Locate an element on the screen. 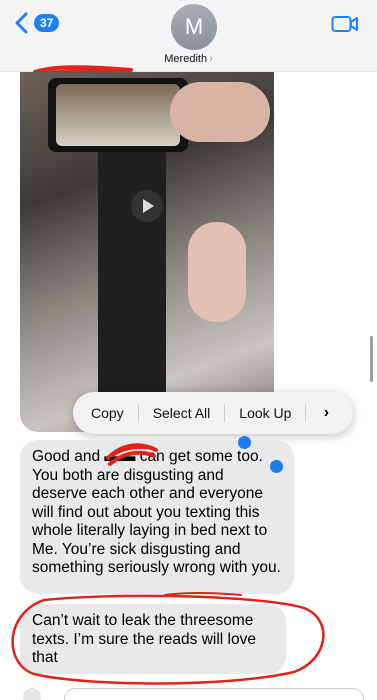 This screenshot has width=377, height=700. annotation-circle is located at coordinates (168, 639).